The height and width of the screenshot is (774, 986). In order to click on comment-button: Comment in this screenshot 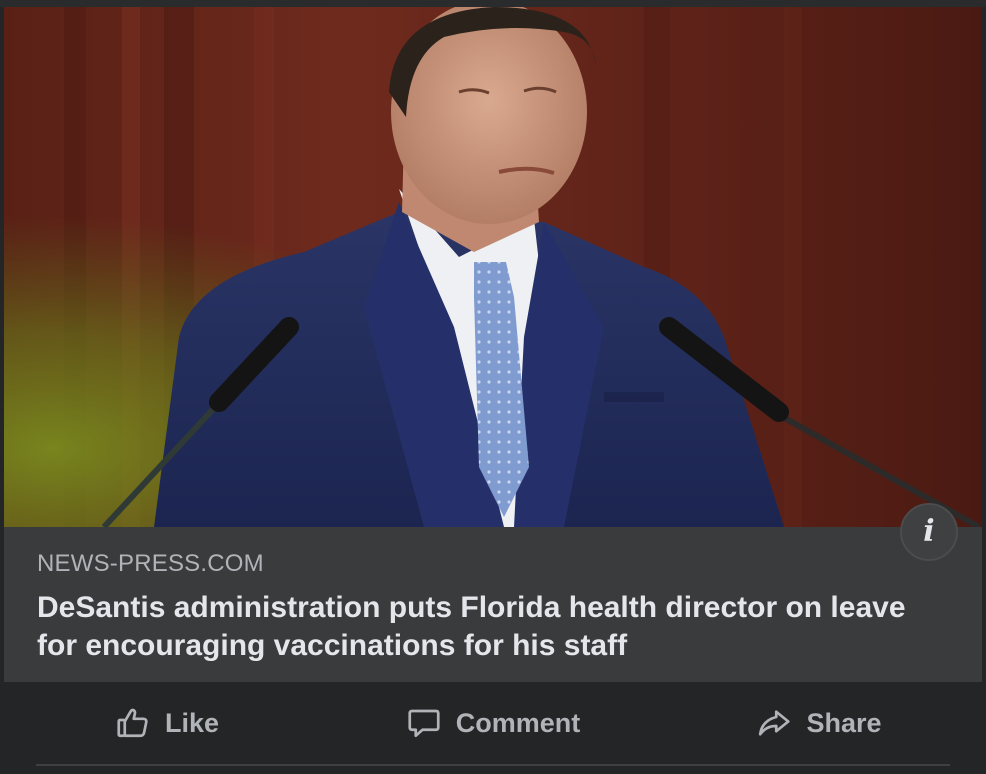, I will do `click(493, 723)`.